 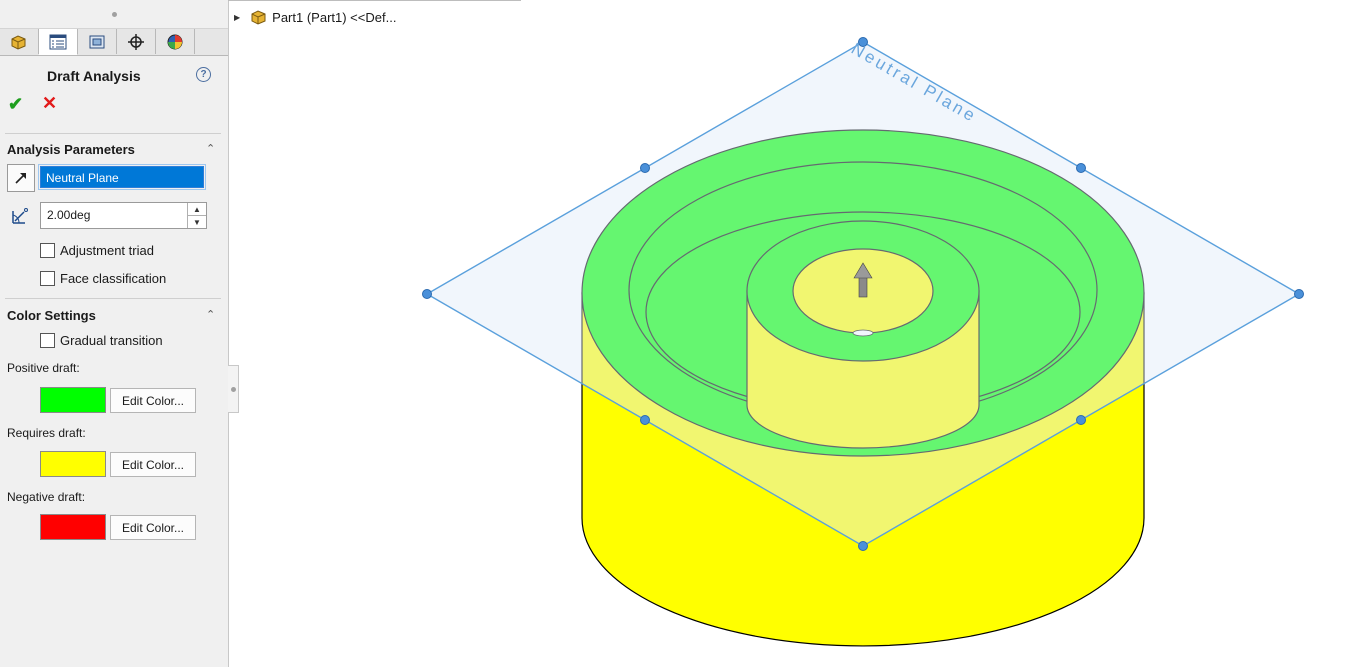 I want to click on direction-arrow-icon, so click(x=20, y=178).